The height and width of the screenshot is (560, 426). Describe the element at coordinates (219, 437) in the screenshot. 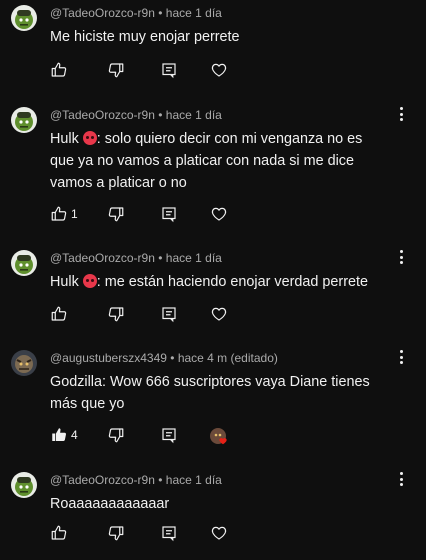

I see `creator-heart-icon` at that location.